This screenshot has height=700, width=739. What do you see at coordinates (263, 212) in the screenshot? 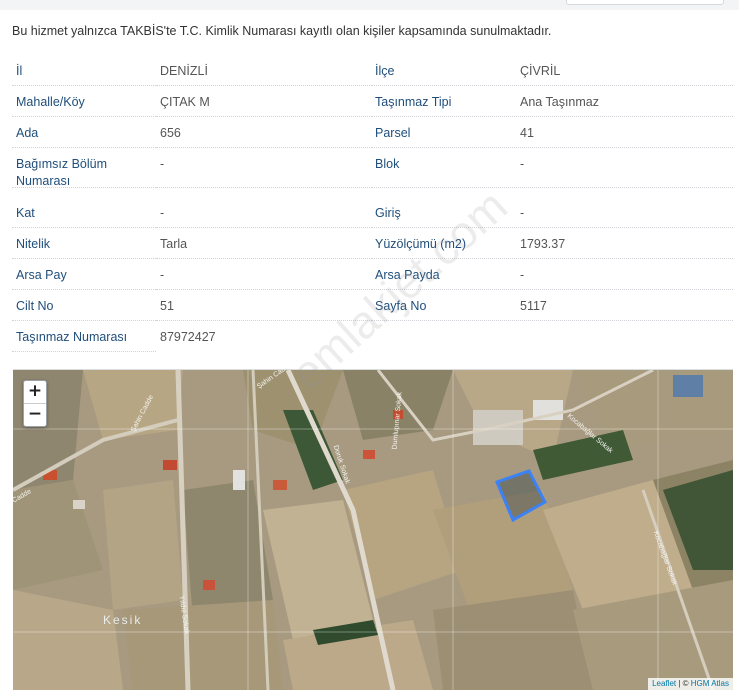
I see `kat-value: -` at bounding box center [263, 212].